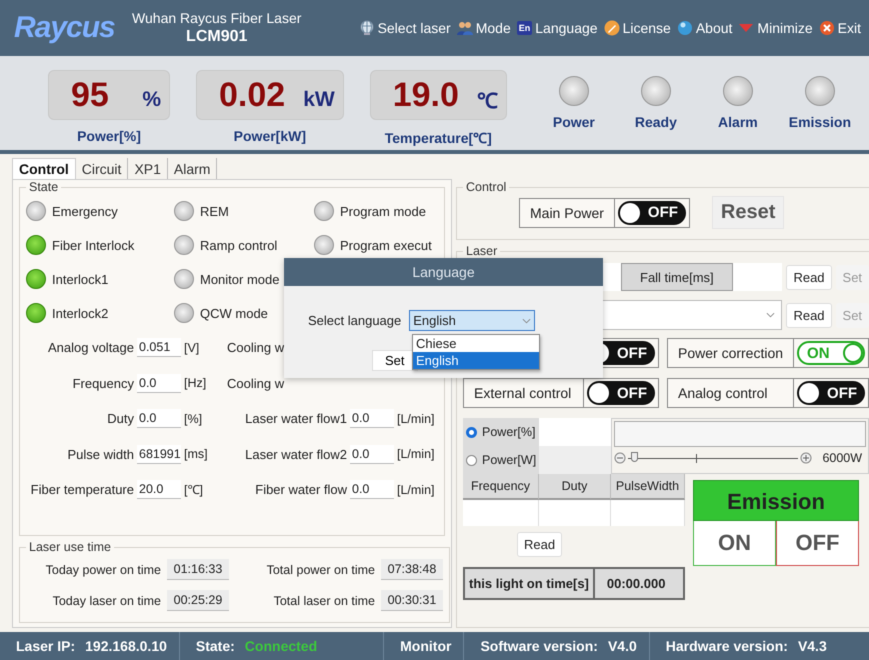 The image size is (869, 660). What do you see at coordinates (194, 419) in the screenshot?
I see `unit-label: [%]` at bounding box center [194, 419].